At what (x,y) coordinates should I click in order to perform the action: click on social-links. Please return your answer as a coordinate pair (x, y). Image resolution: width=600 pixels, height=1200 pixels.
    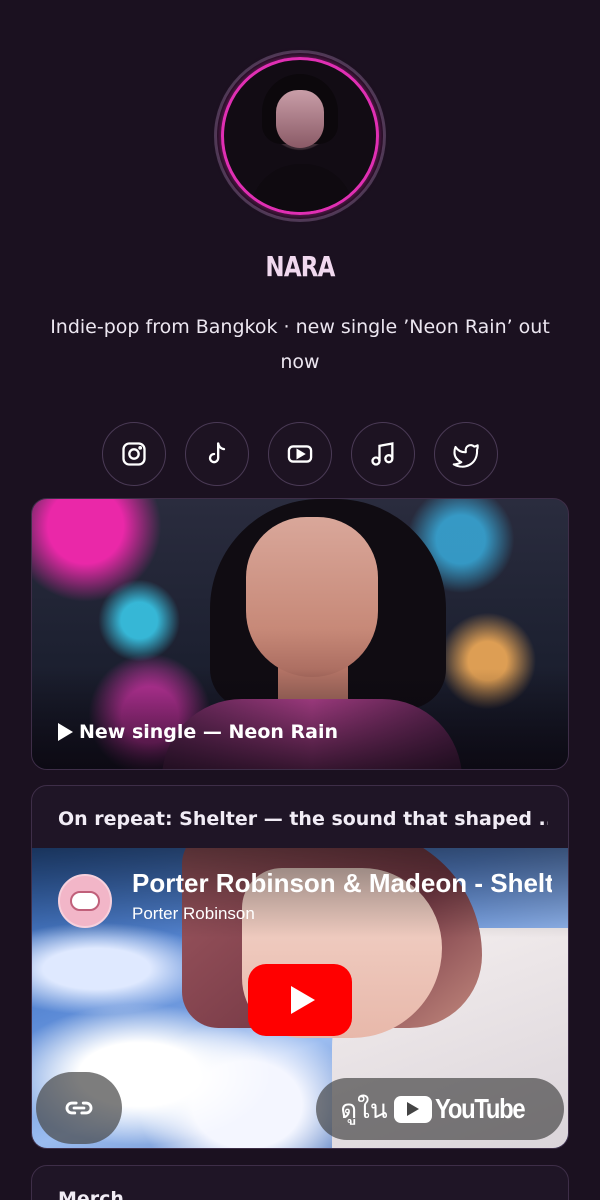
    Looking at the image, I should click on (300, 454).